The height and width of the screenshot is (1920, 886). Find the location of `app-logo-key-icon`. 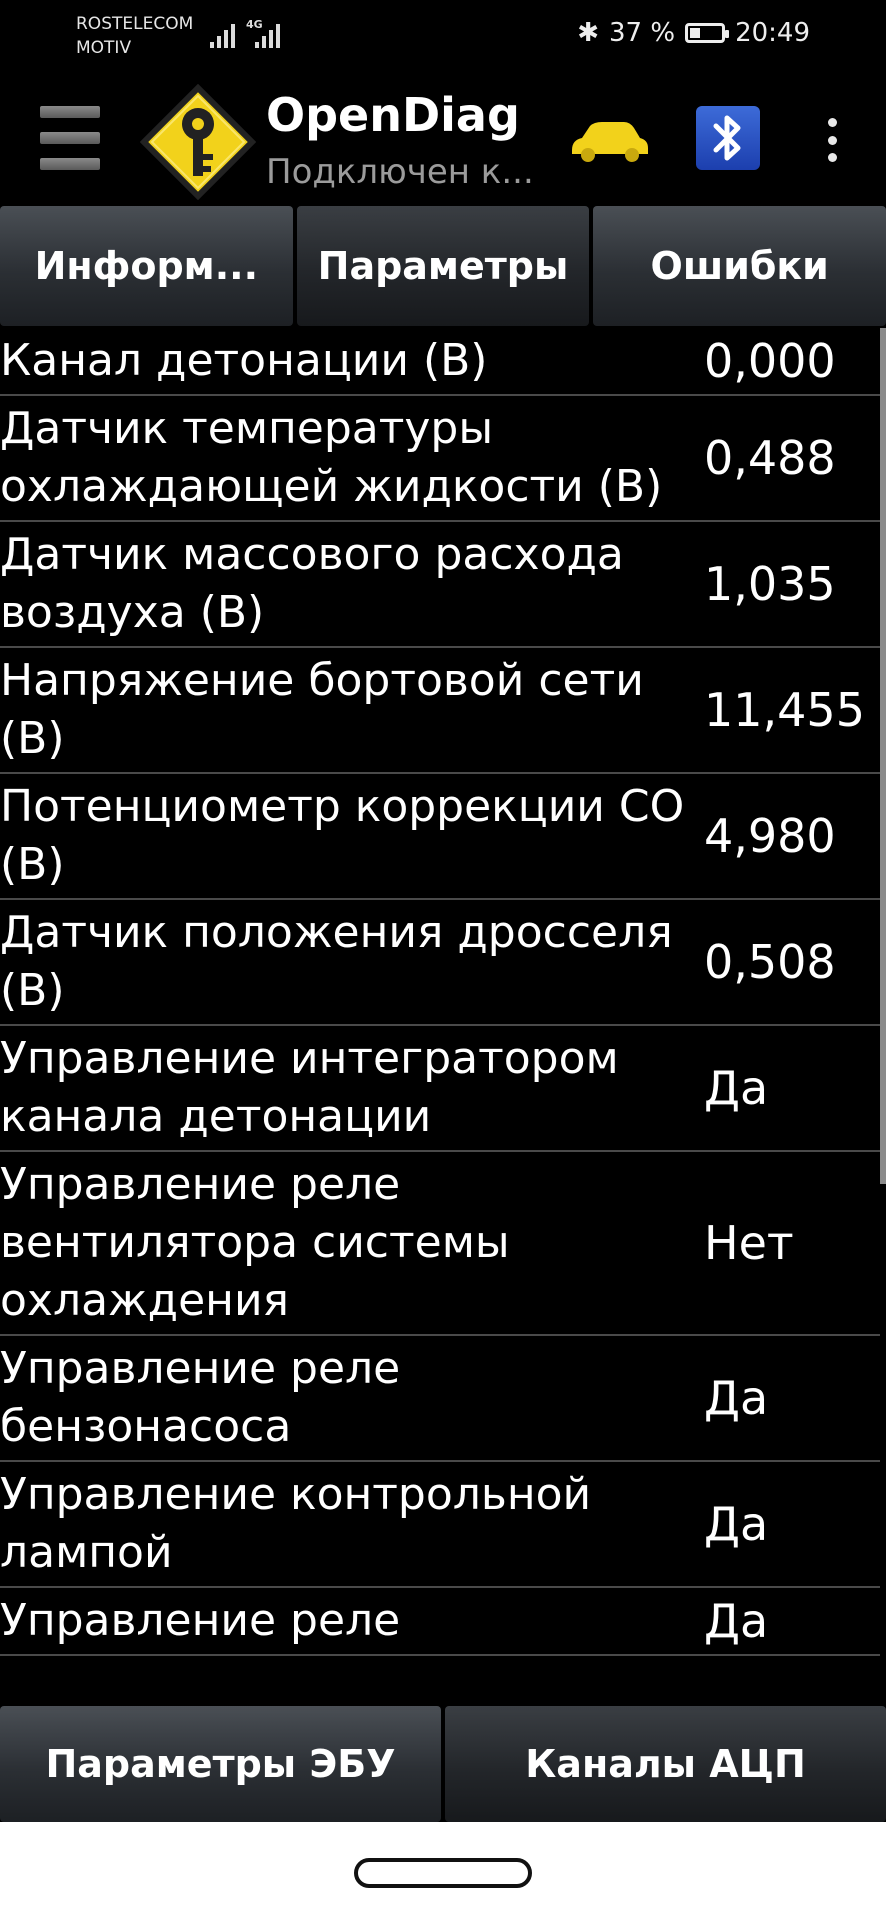

app-logo-key-icon is located at coordinates (198, 142).